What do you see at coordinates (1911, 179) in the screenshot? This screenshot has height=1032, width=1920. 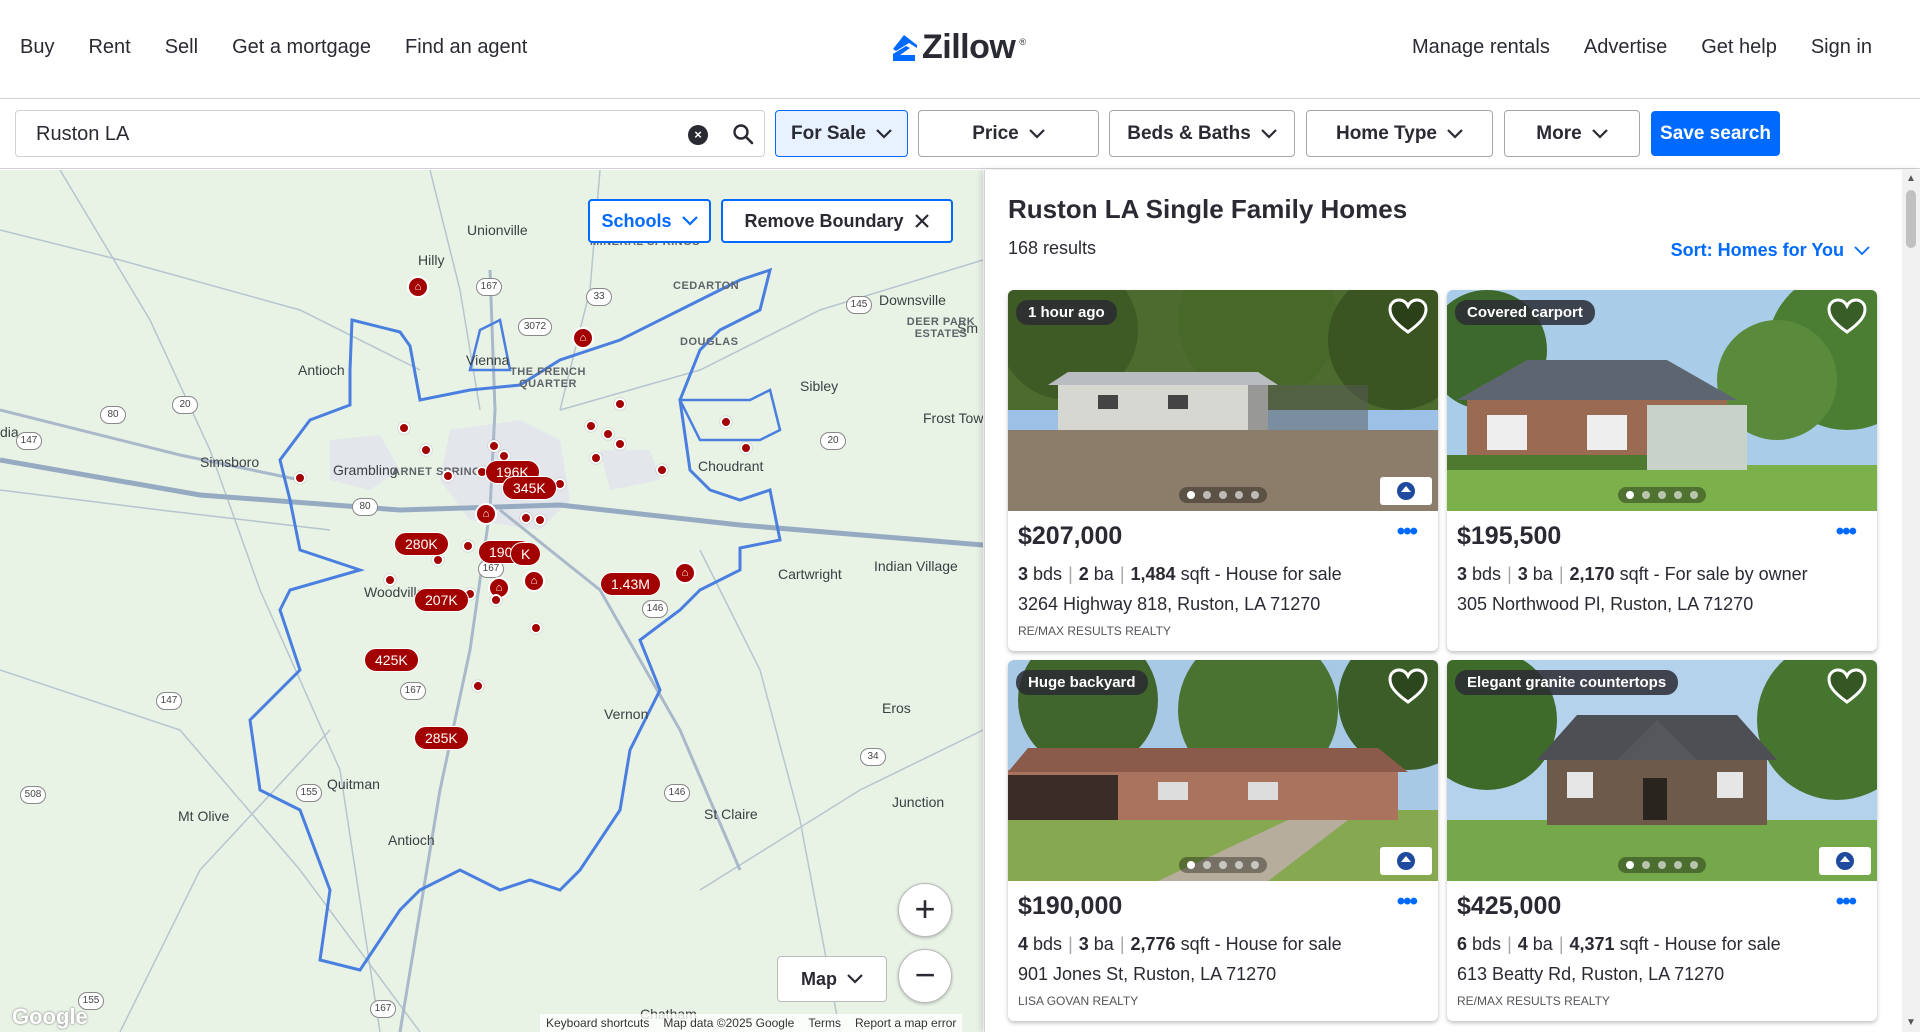 I see `scroll-up-icon: ▲` at bounding box center [1911, 179].